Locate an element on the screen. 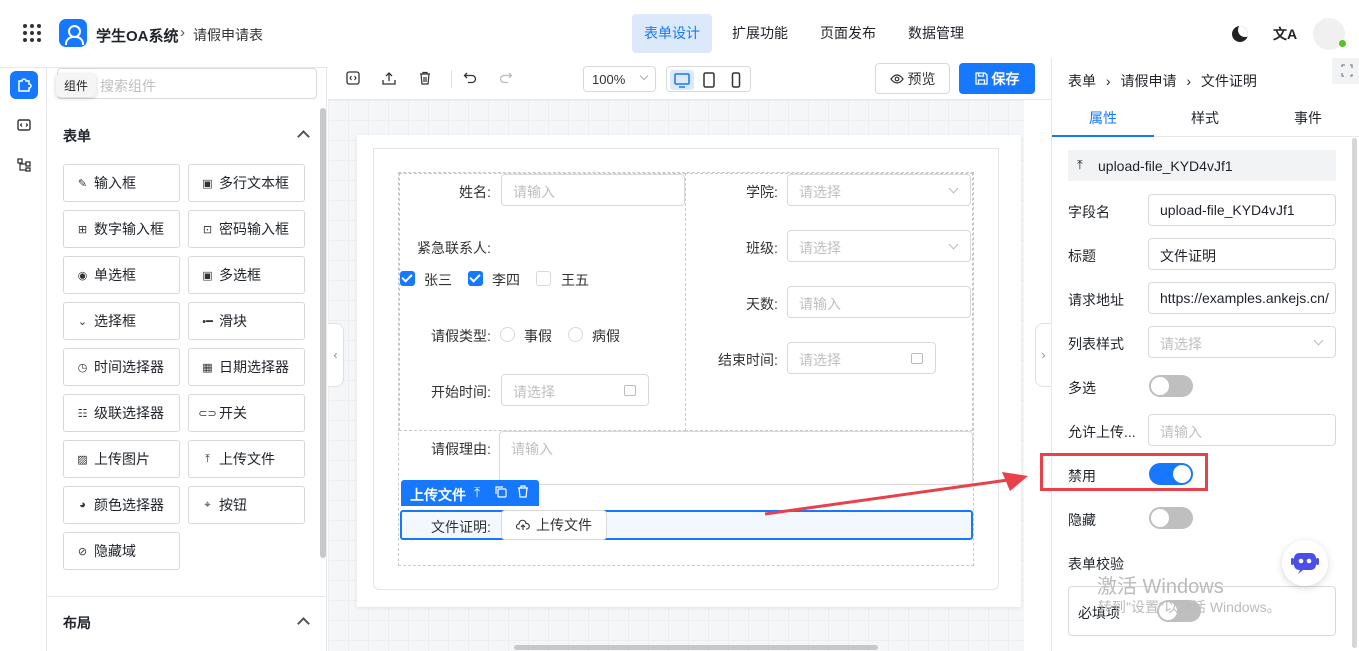 Image resolution: width=1359 pixels, height=651 pixels. component-lock-button: ⊡ 密码输入框 is located at coordinates (246, 229).